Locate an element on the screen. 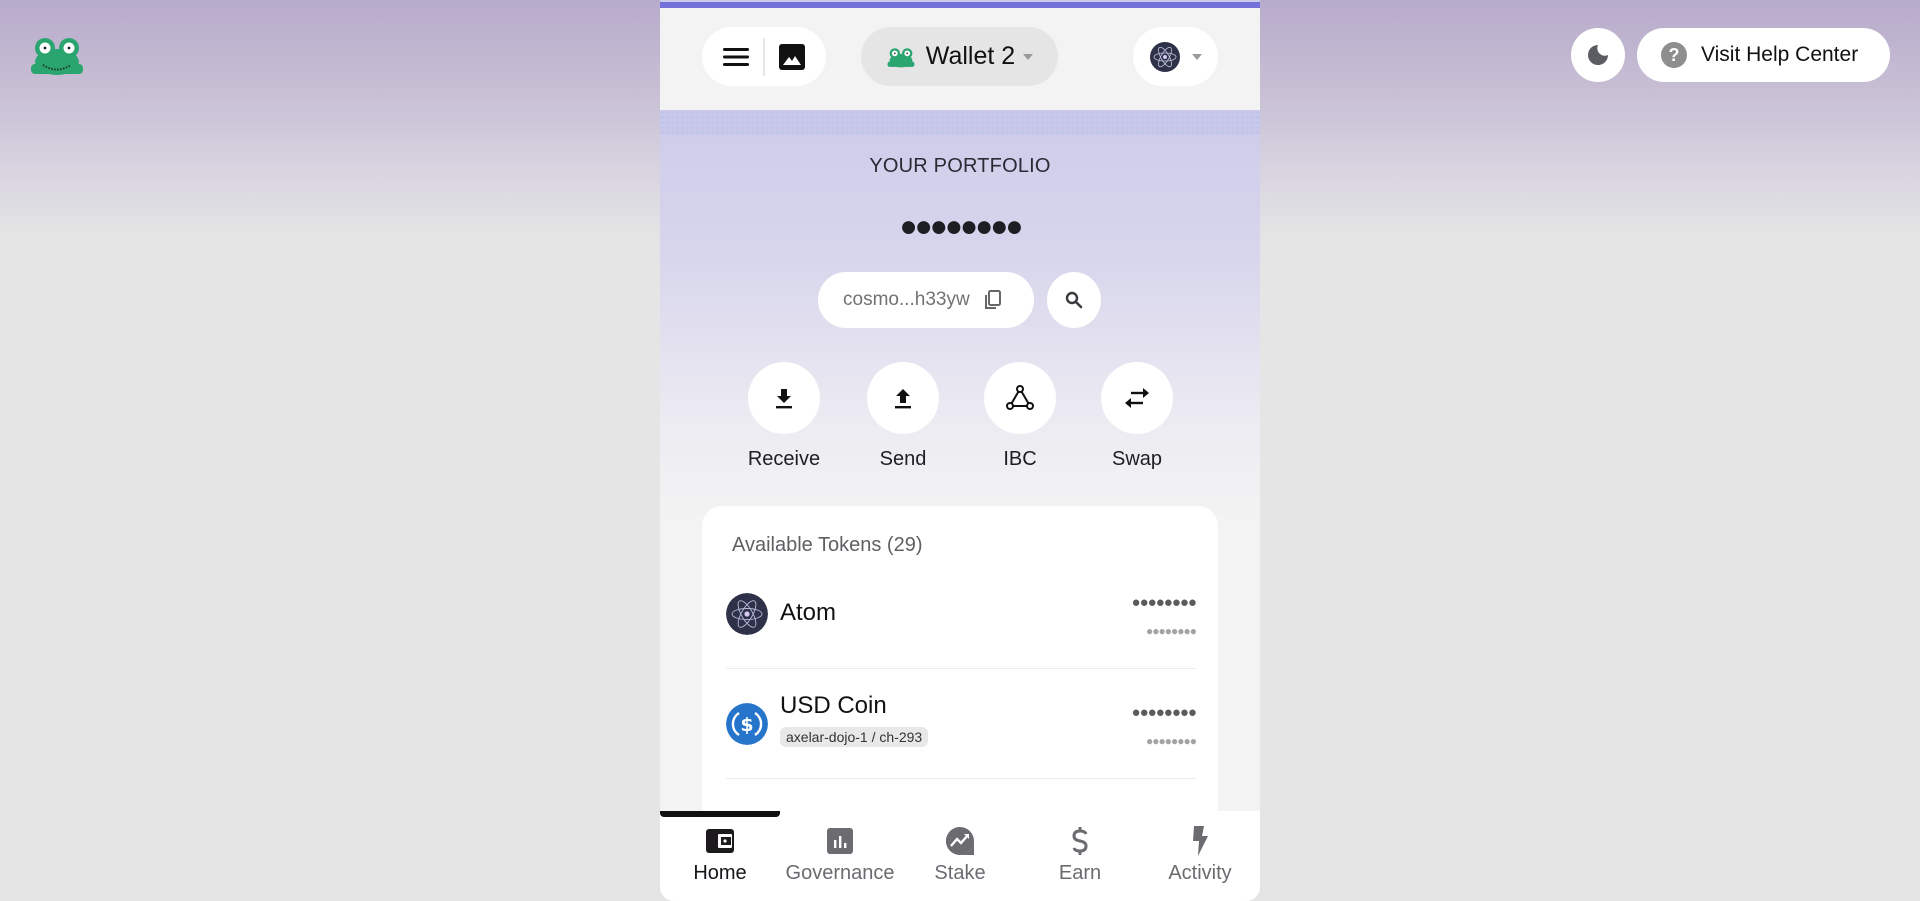 The image size is (1920, 901). nav-label: Stake is located at coordinates (960, 873).